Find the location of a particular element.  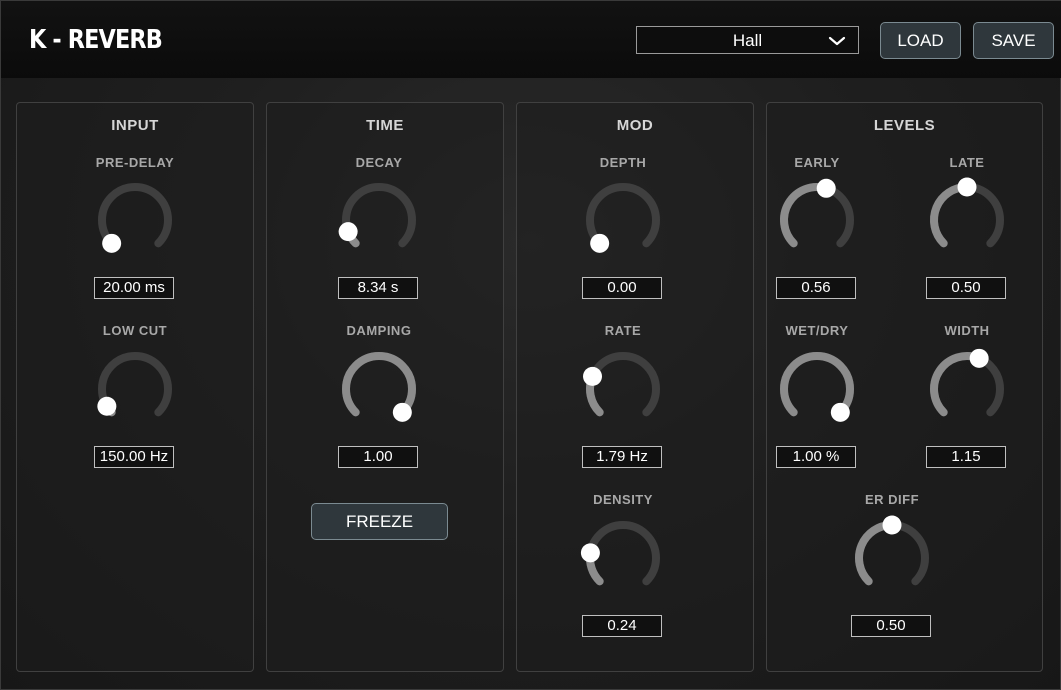

density-label: DENSITY is located at coordinates (623, 499).